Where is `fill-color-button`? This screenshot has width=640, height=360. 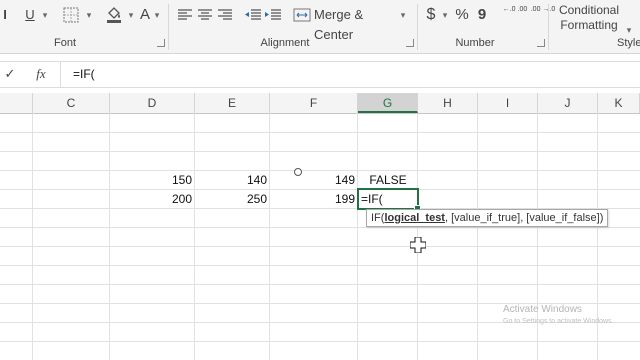
fill-color-button is located at coordinates (114, 15).